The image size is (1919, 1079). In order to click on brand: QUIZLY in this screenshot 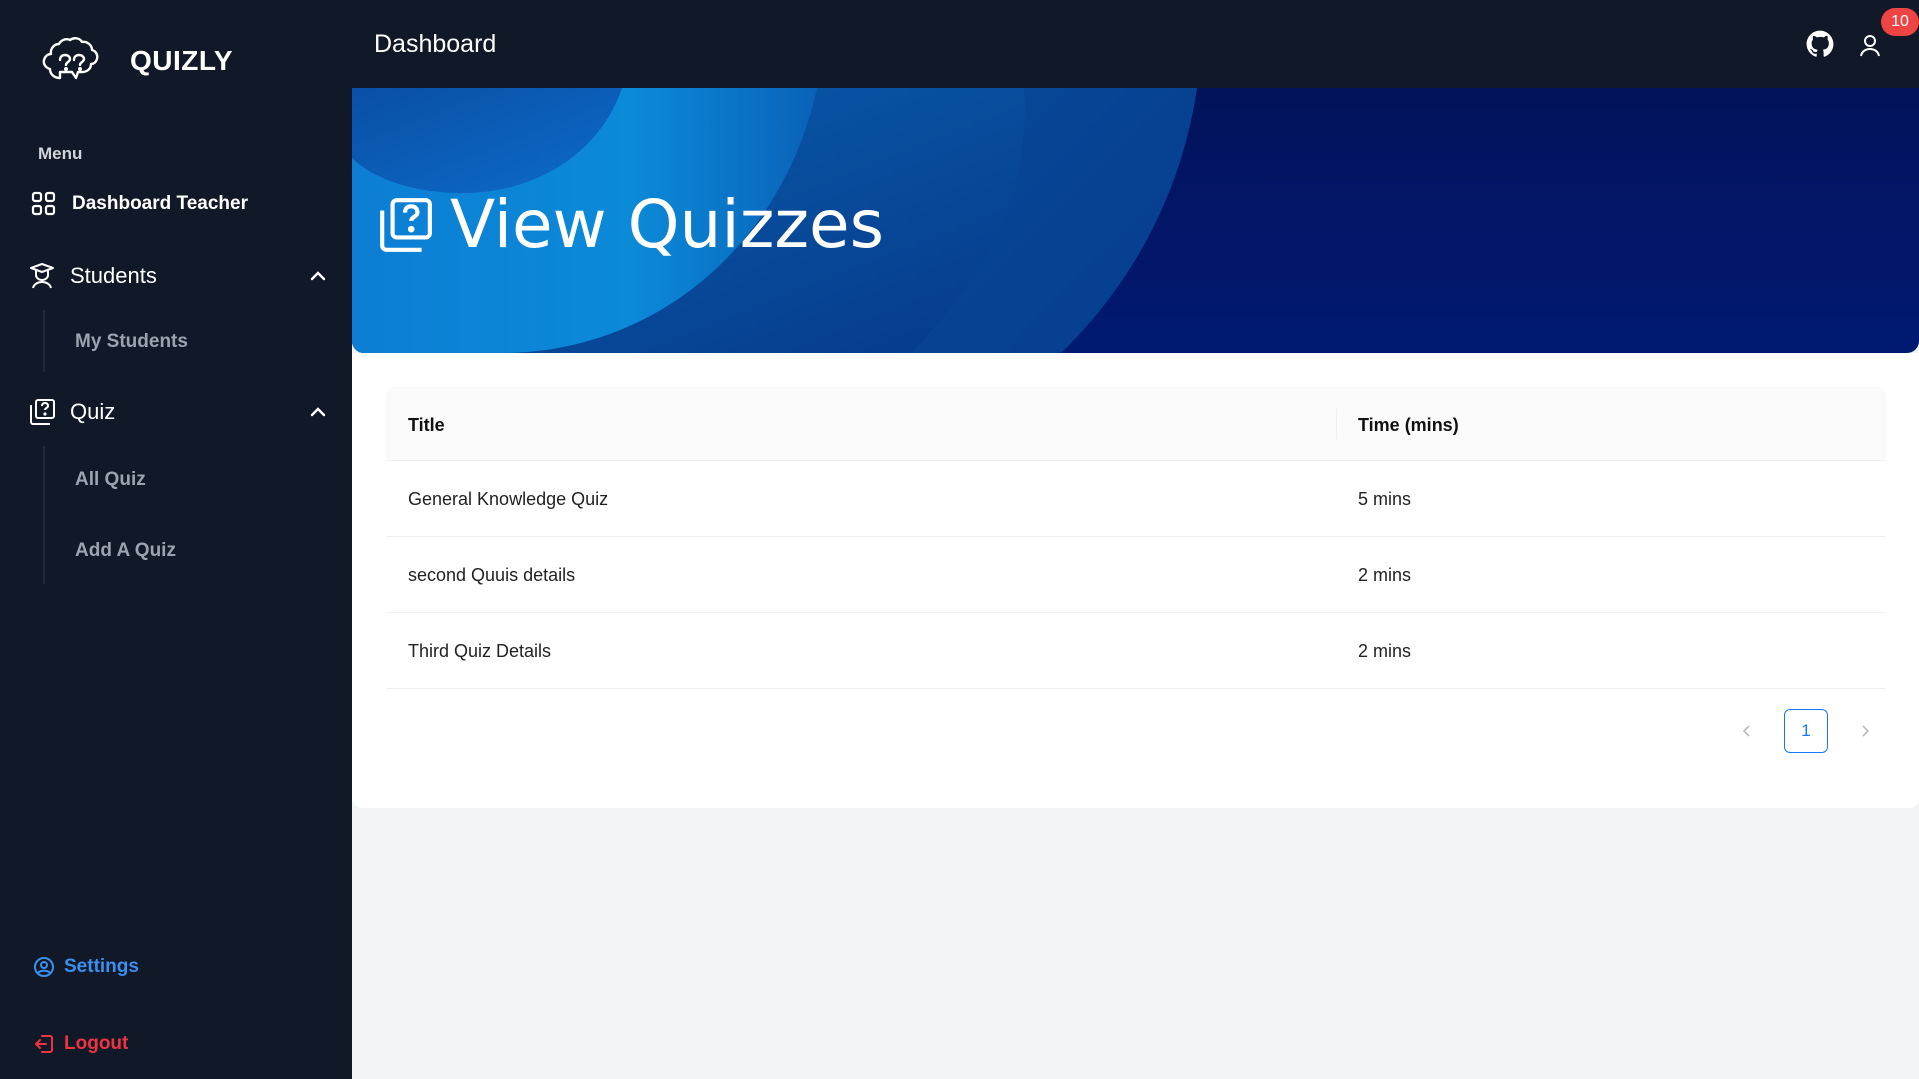, I will do `click(136, 61)`.